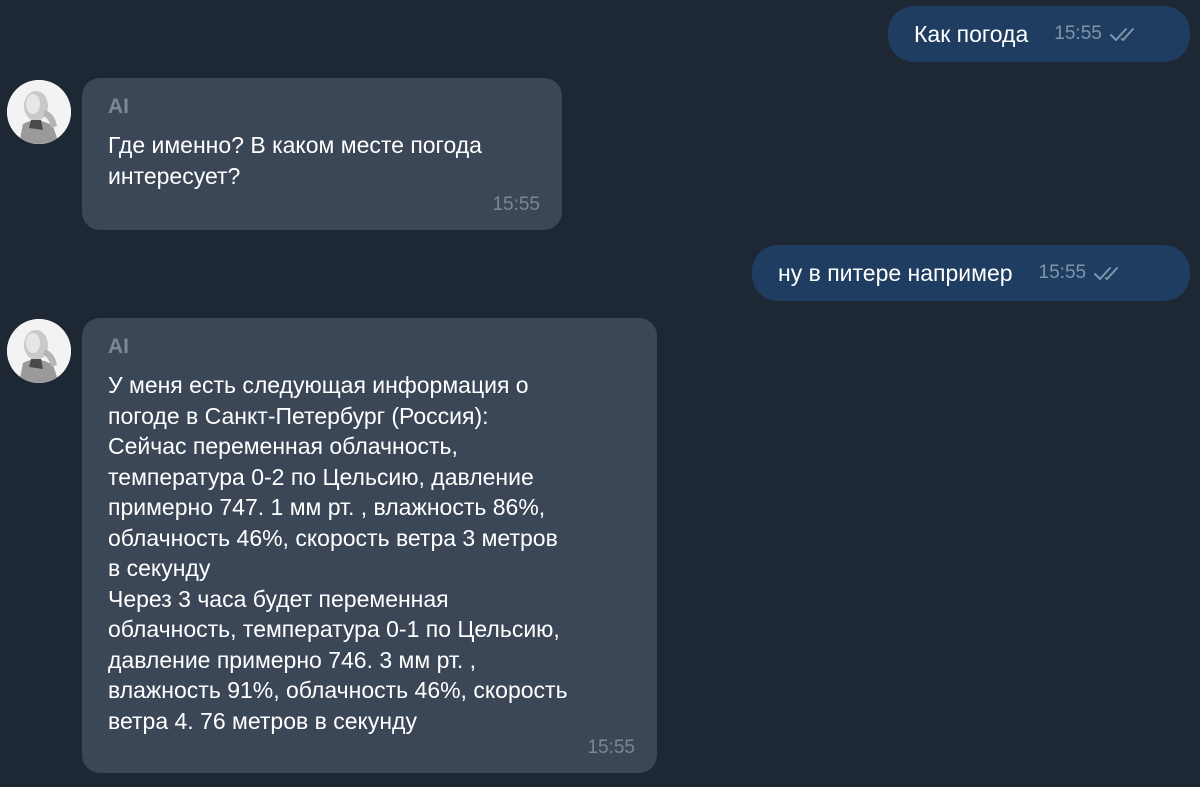  I want to click on outgoing-message: ну в питере например 15:55, so click(971, 273).